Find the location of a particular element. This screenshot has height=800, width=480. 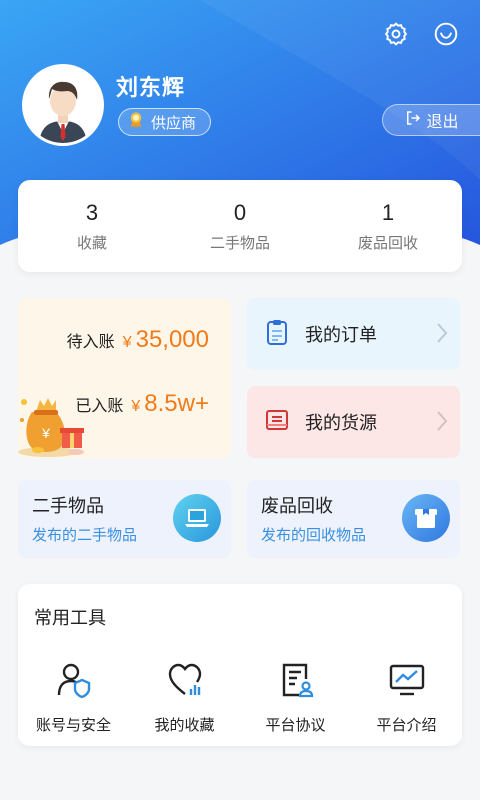

my-orders-label: 我的订单 is located at coordinates (341, 335).